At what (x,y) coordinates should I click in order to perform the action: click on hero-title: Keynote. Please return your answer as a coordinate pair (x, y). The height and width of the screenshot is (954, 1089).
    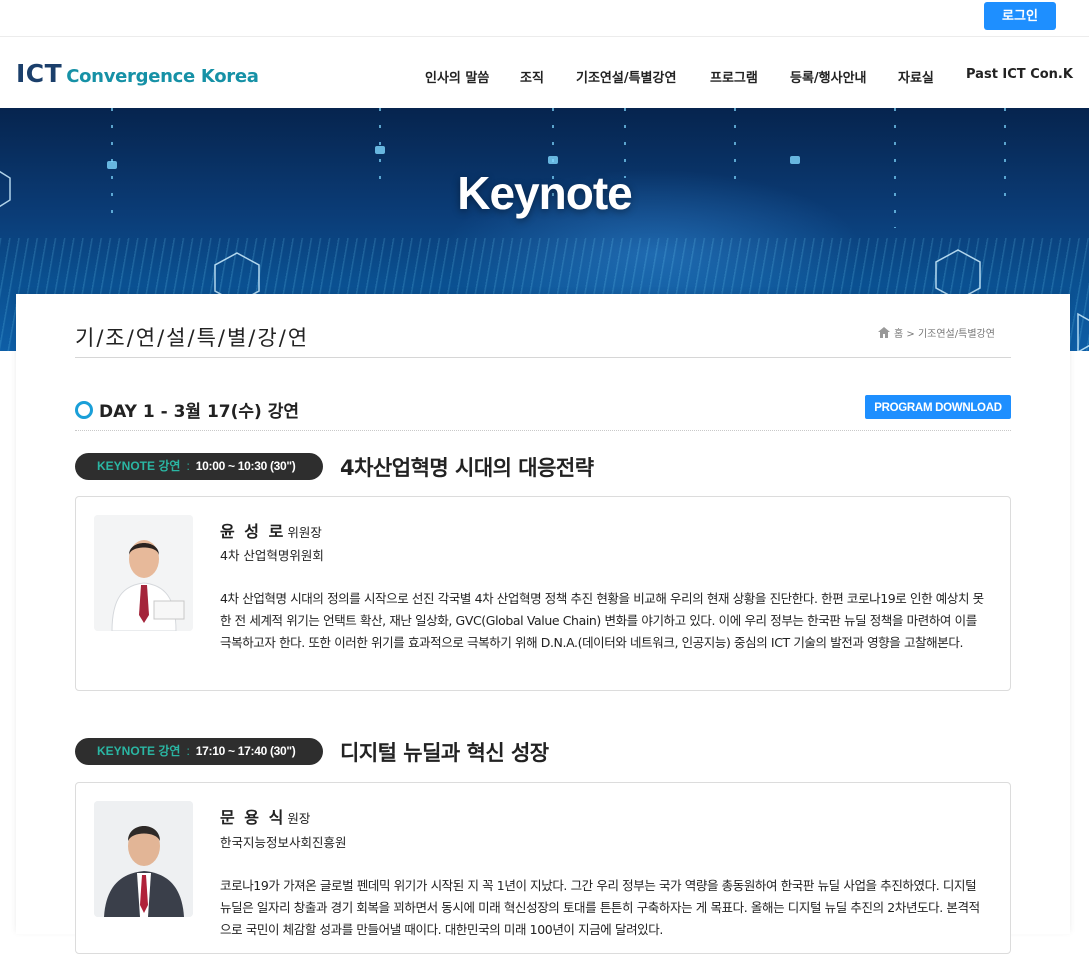
    Looking at the image, I should click on (544, 193).